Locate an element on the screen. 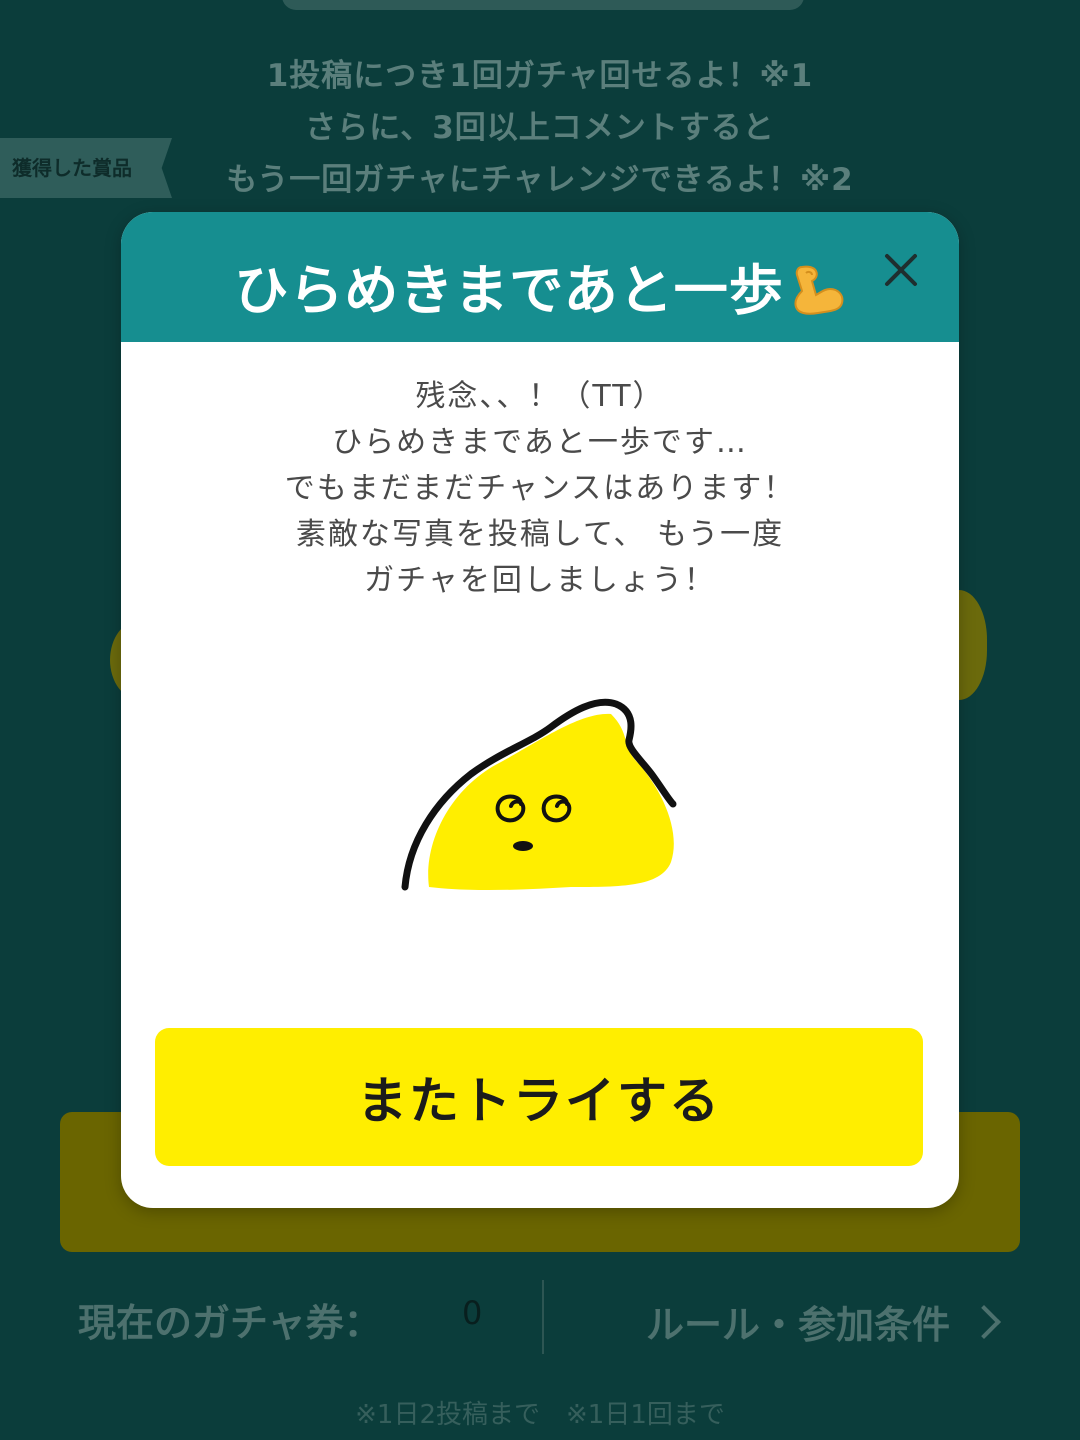 The image size is (1080, 1440). background-top-bar is located at coordinates (543, 5).